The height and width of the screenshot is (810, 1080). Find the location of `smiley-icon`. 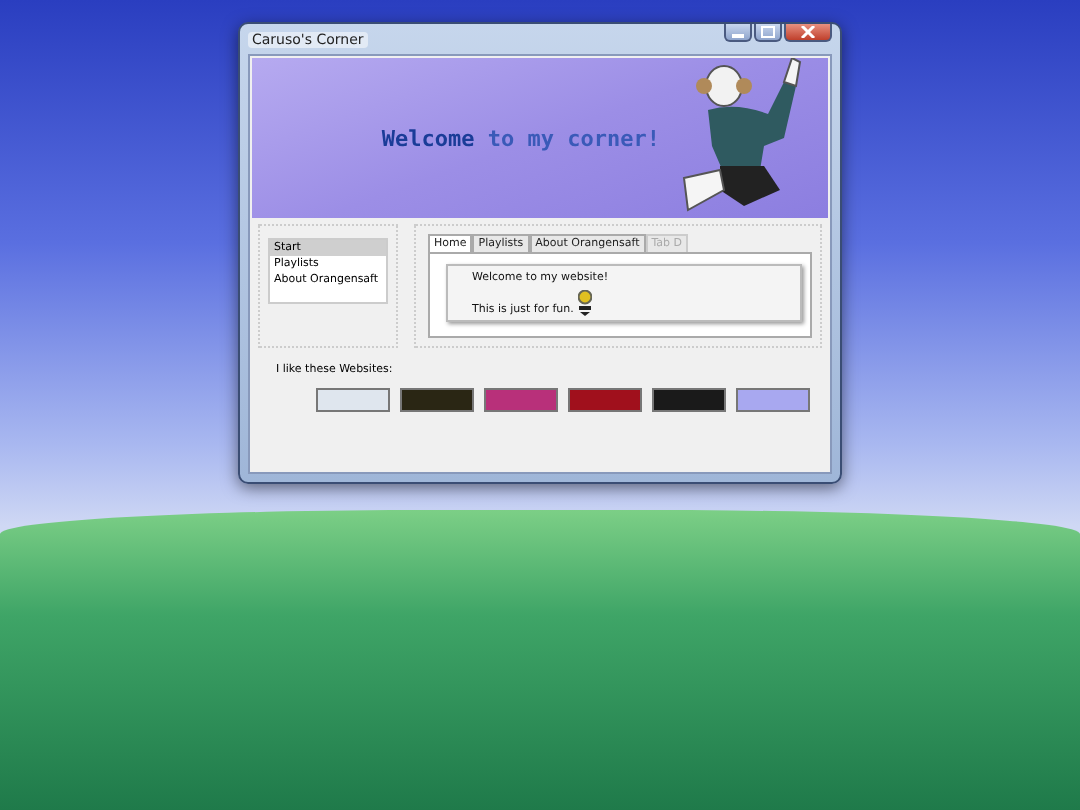

smiley-icon is located at coordinates (584, 303).